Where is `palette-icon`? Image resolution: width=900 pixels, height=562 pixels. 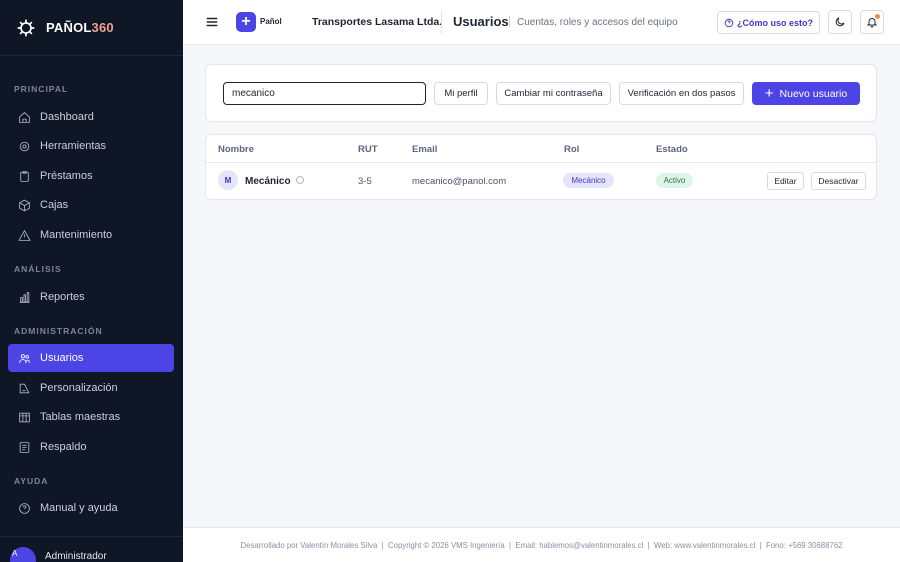
palette-icon is located at coordinates (24, 388).